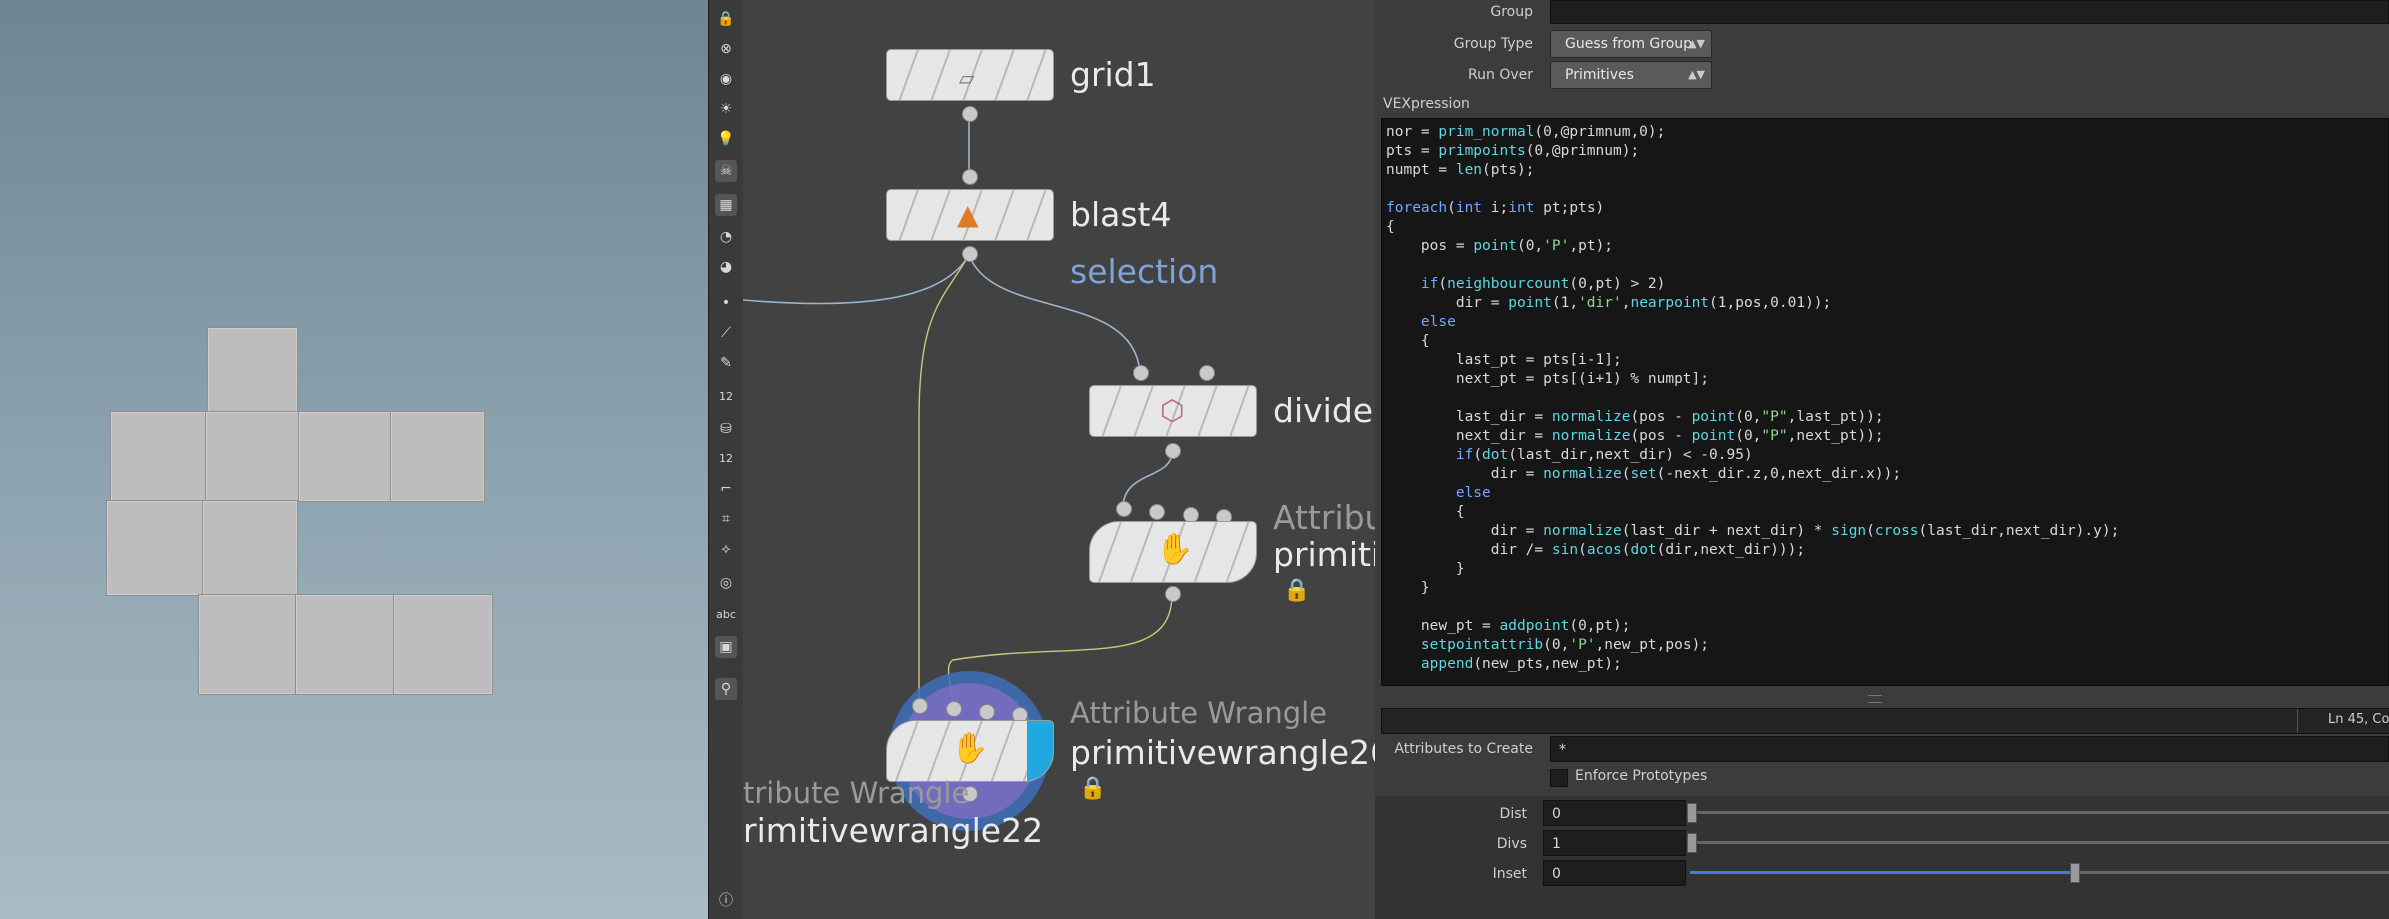 The image size is (2389, 919). What do you see at coordinates (1614, 843) in the screenshot?
I see `divs-field: 1` at bounding box center [1614, 843].